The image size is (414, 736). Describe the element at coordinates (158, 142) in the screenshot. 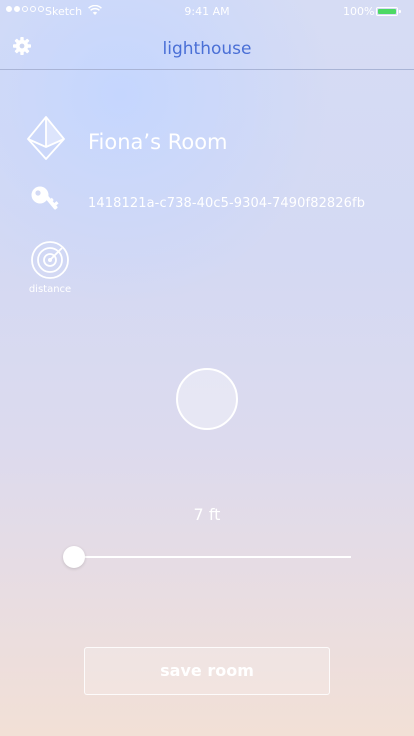

I see `room-name: Fiona’s Room` at that location.